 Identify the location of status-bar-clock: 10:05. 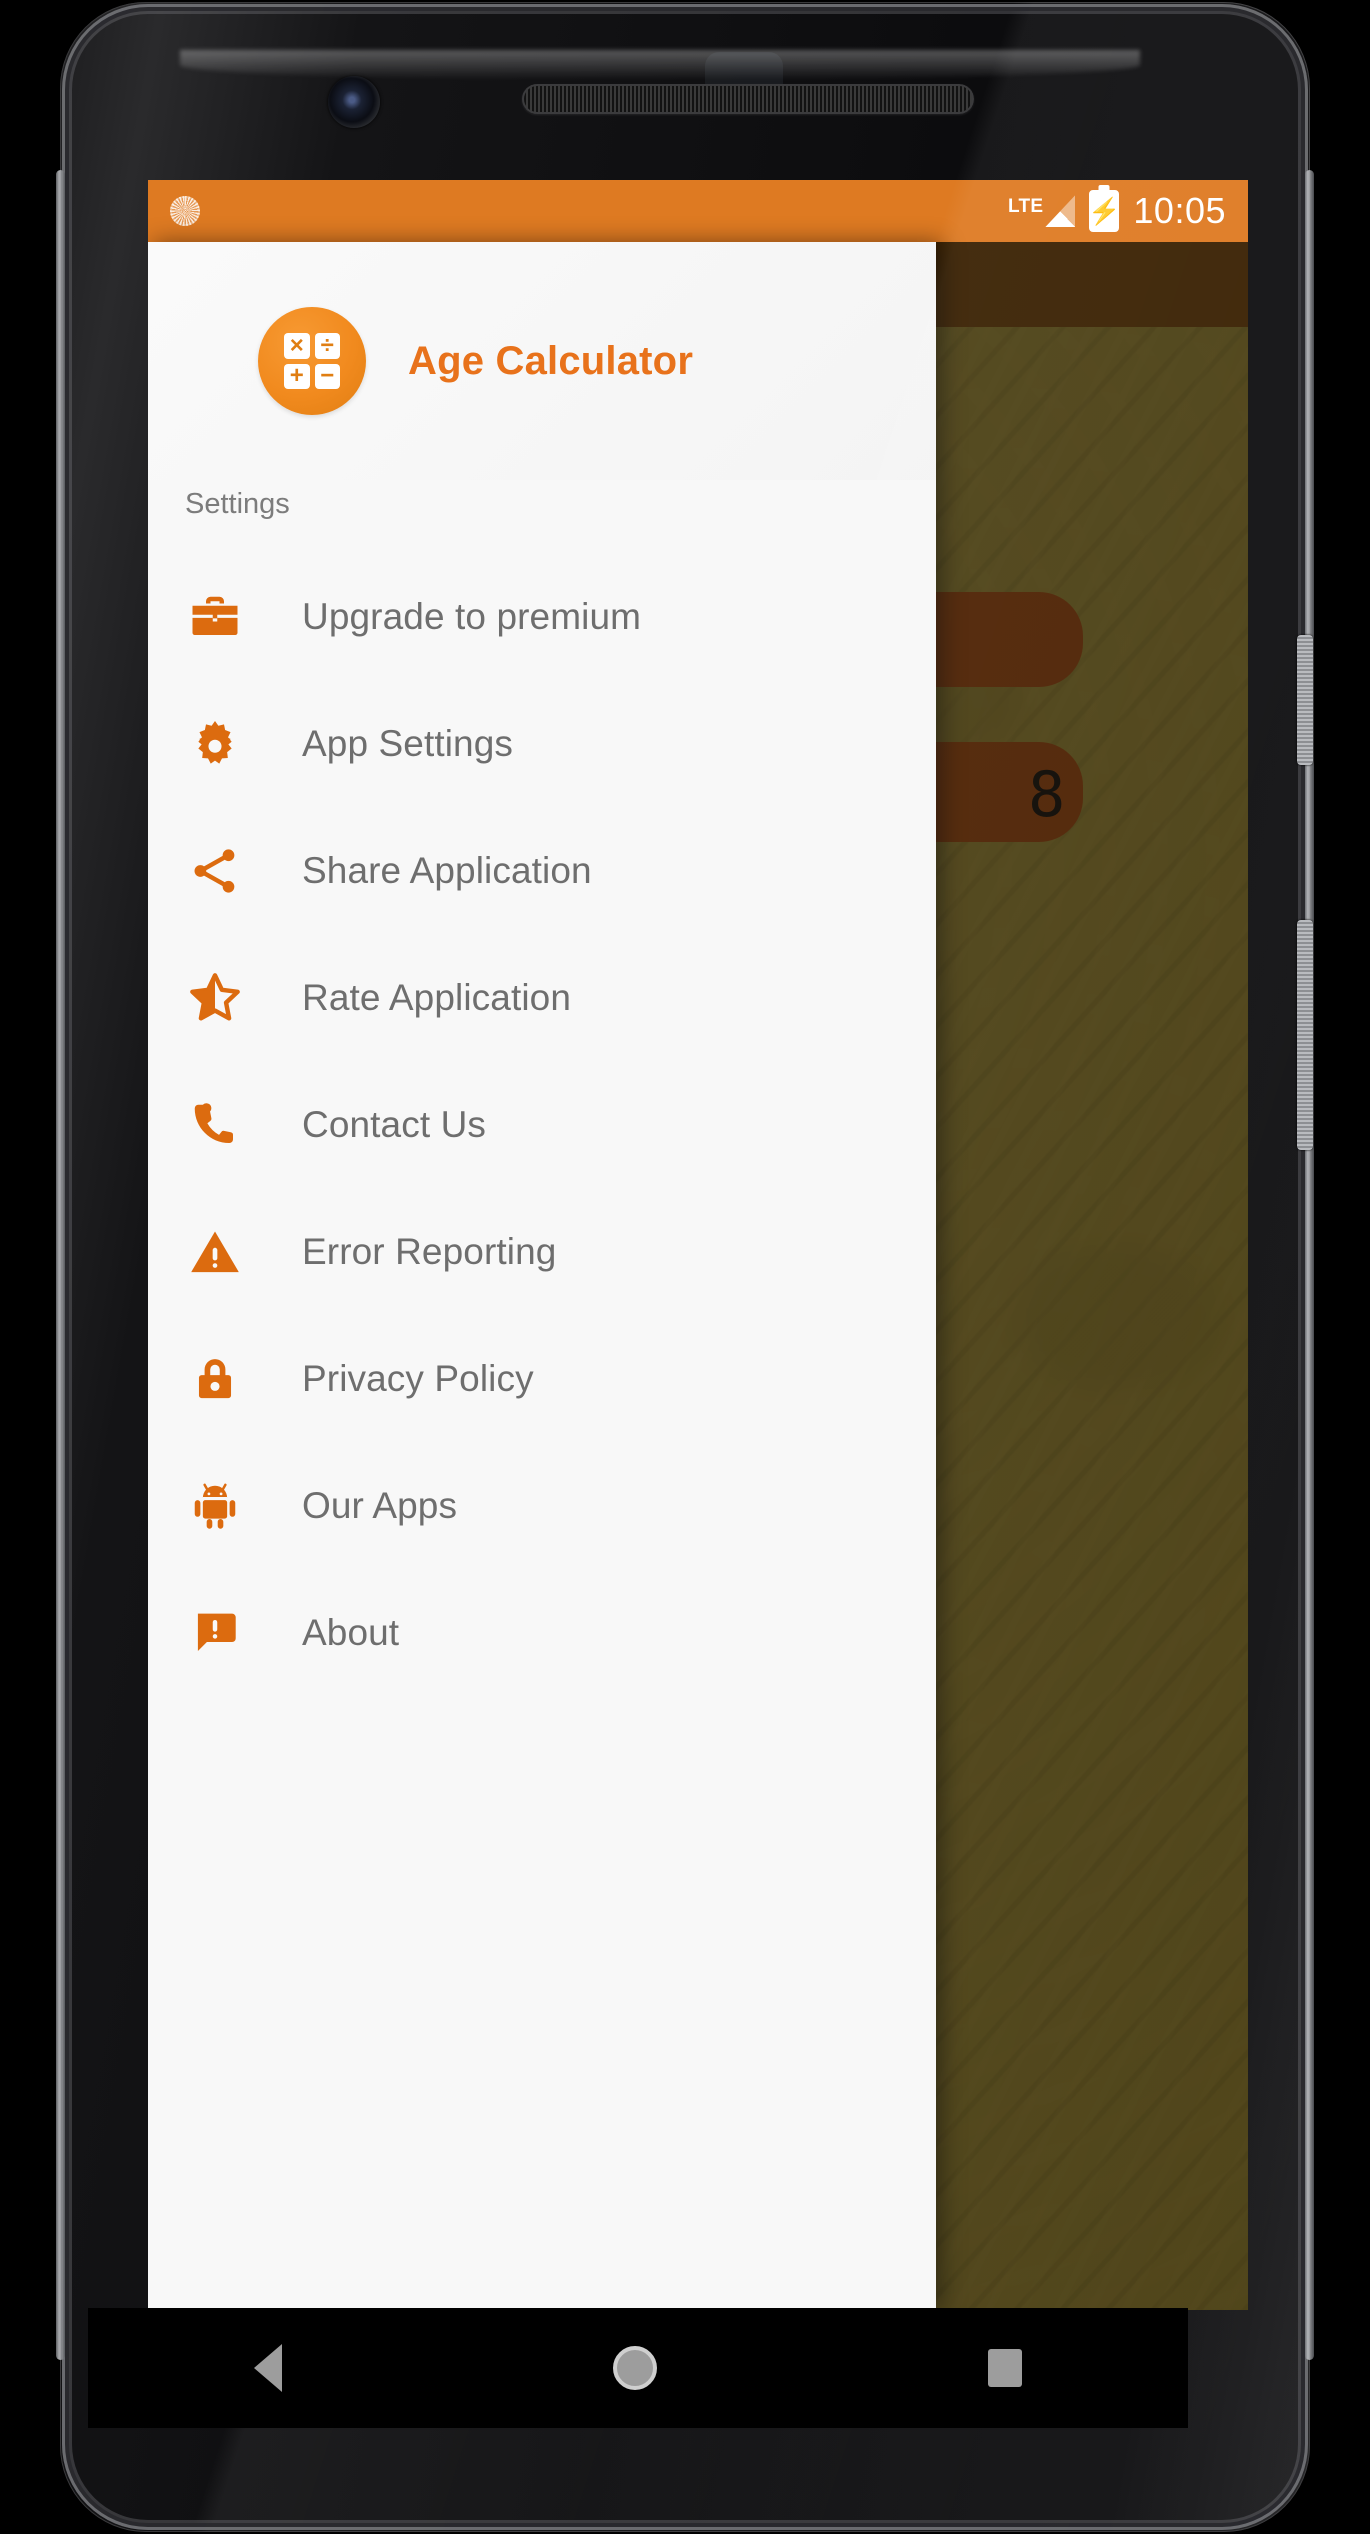
(1179, 210).